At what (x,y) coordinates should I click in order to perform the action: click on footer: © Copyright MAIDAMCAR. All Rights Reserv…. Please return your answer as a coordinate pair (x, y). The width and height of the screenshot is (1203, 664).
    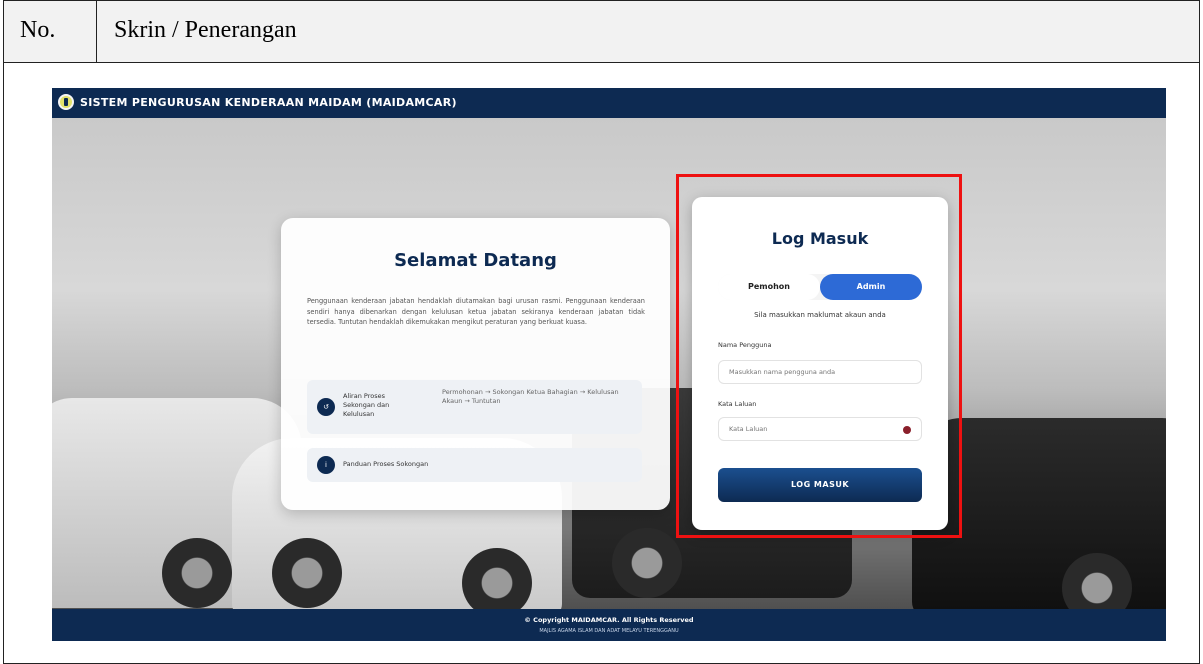
    Looking at the image, I should click on (609, 625).